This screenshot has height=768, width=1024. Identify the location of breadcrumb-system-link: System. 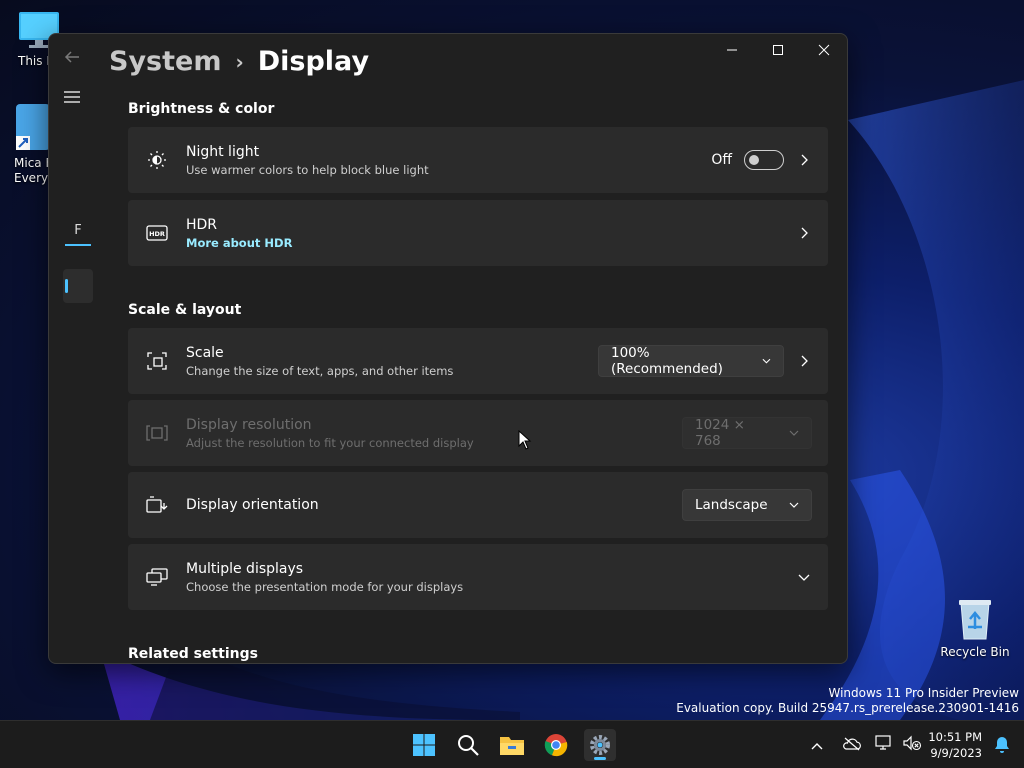
(165, 61).